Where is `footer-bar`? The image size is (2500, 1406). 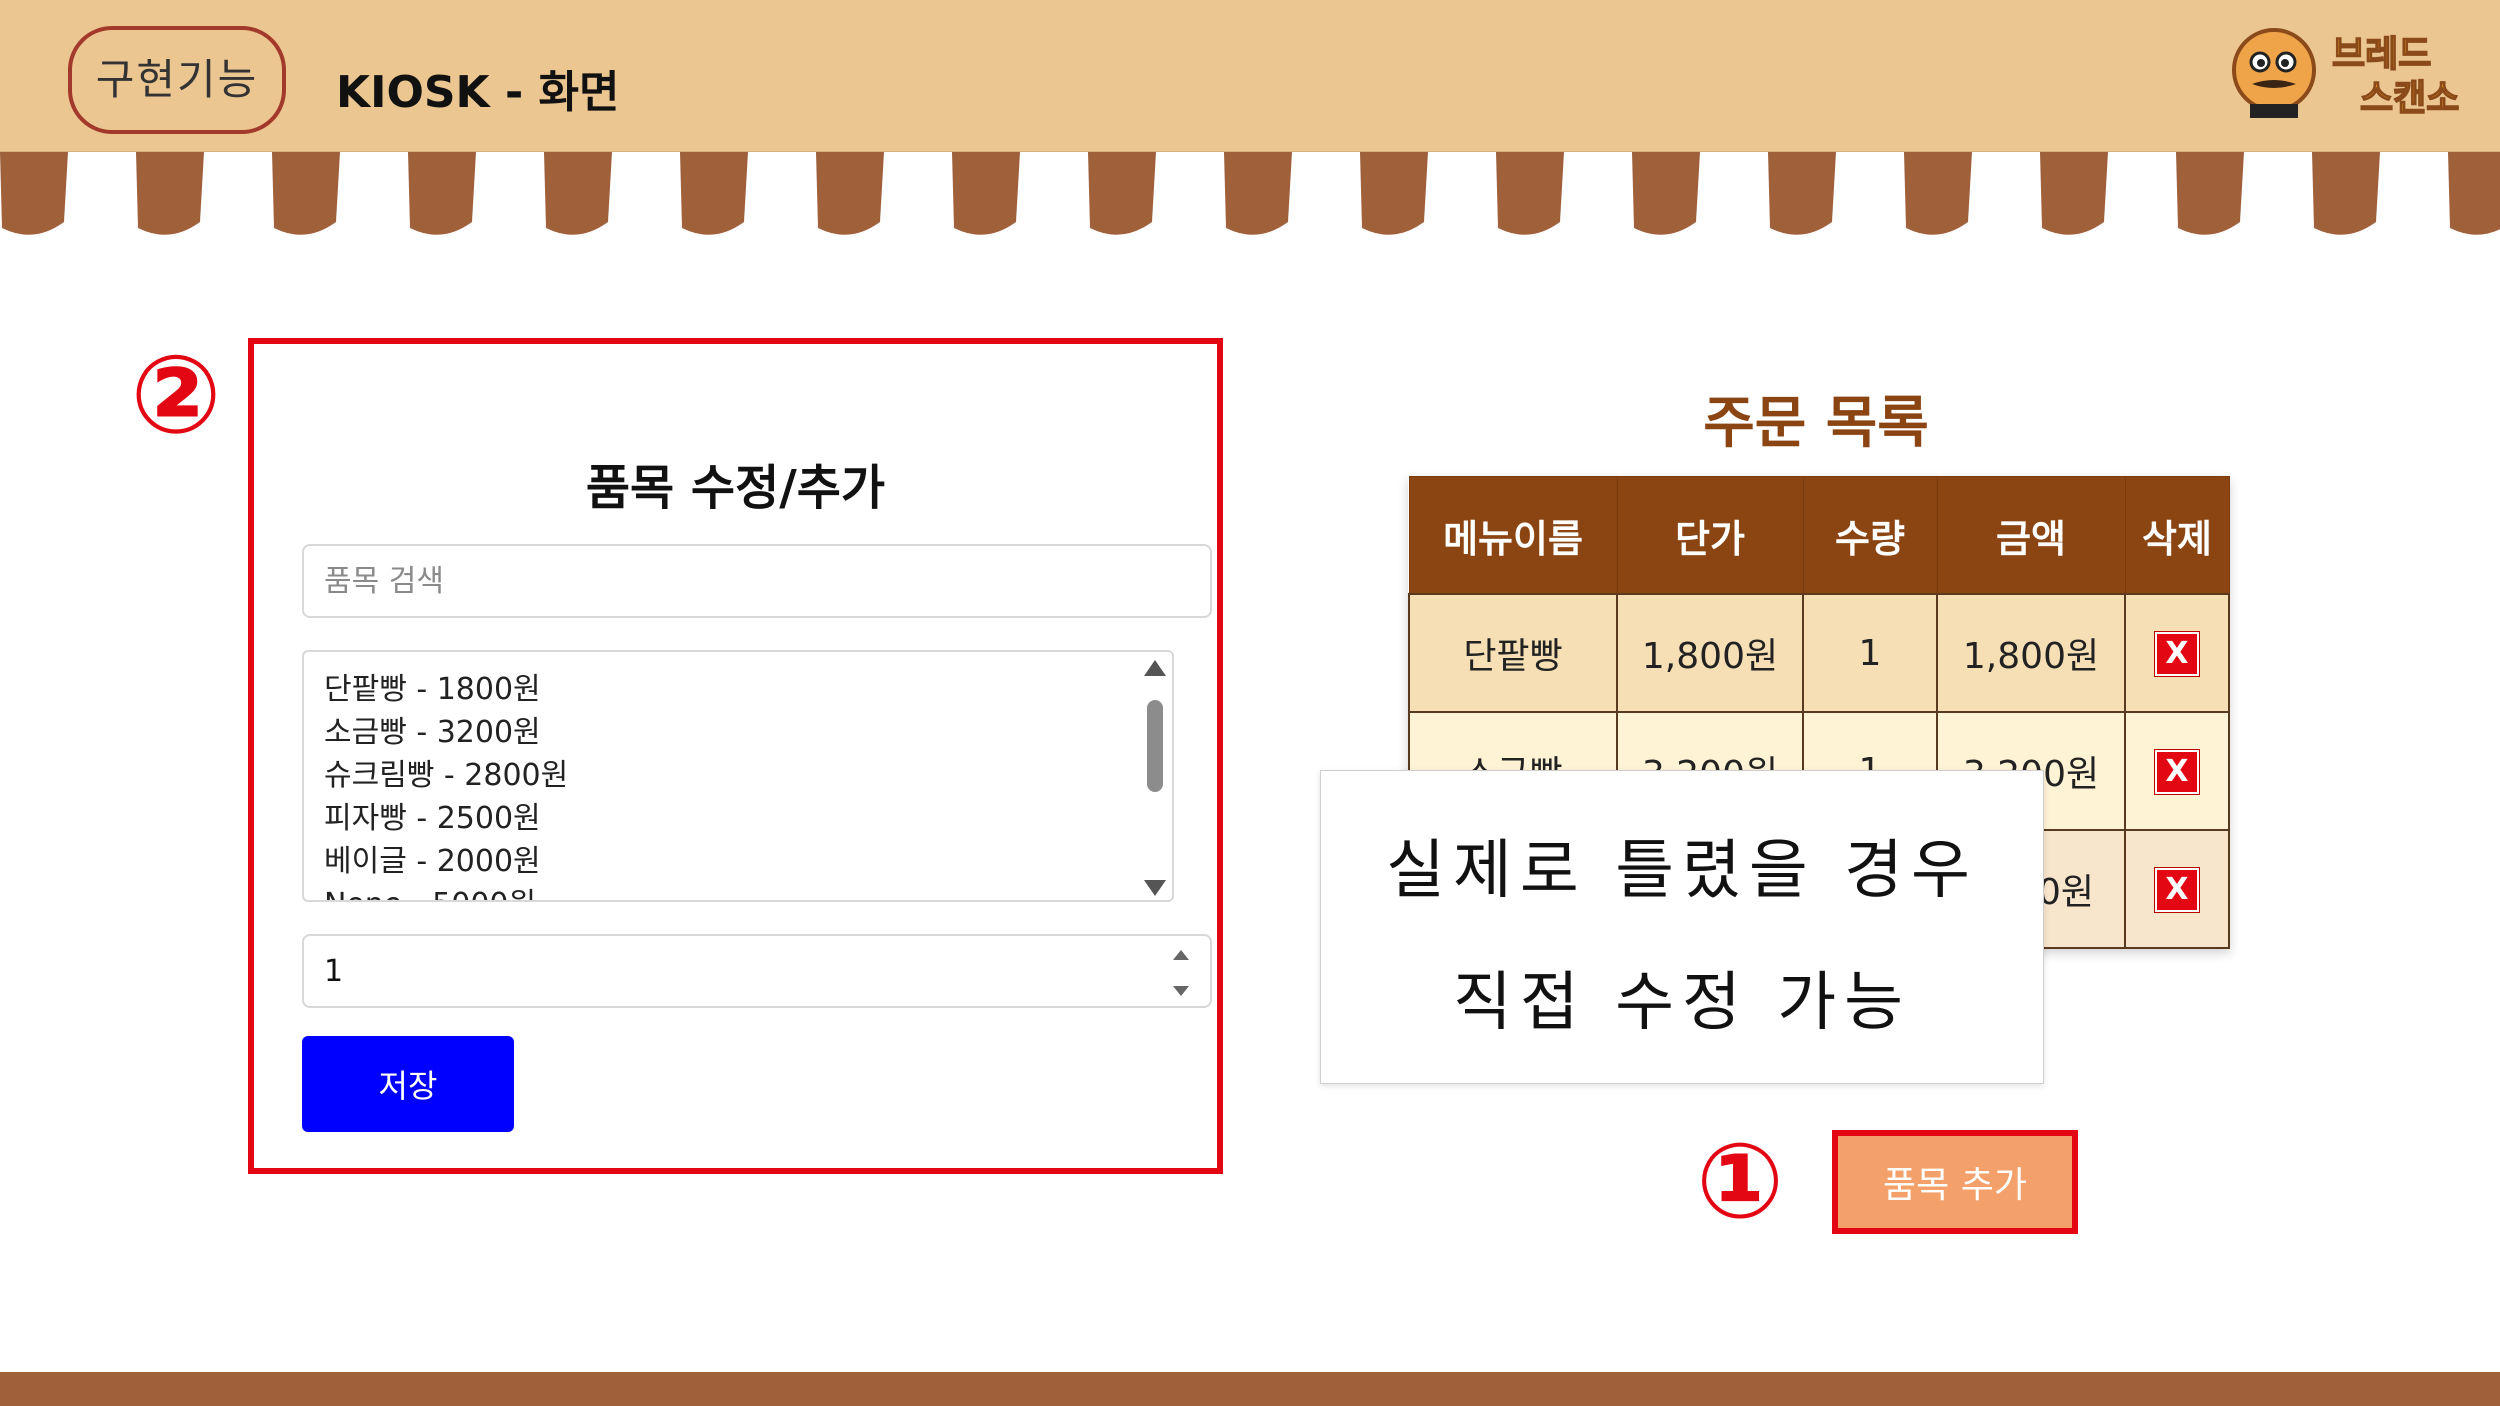
footer-bar is located at coordinates (1250, 1389).